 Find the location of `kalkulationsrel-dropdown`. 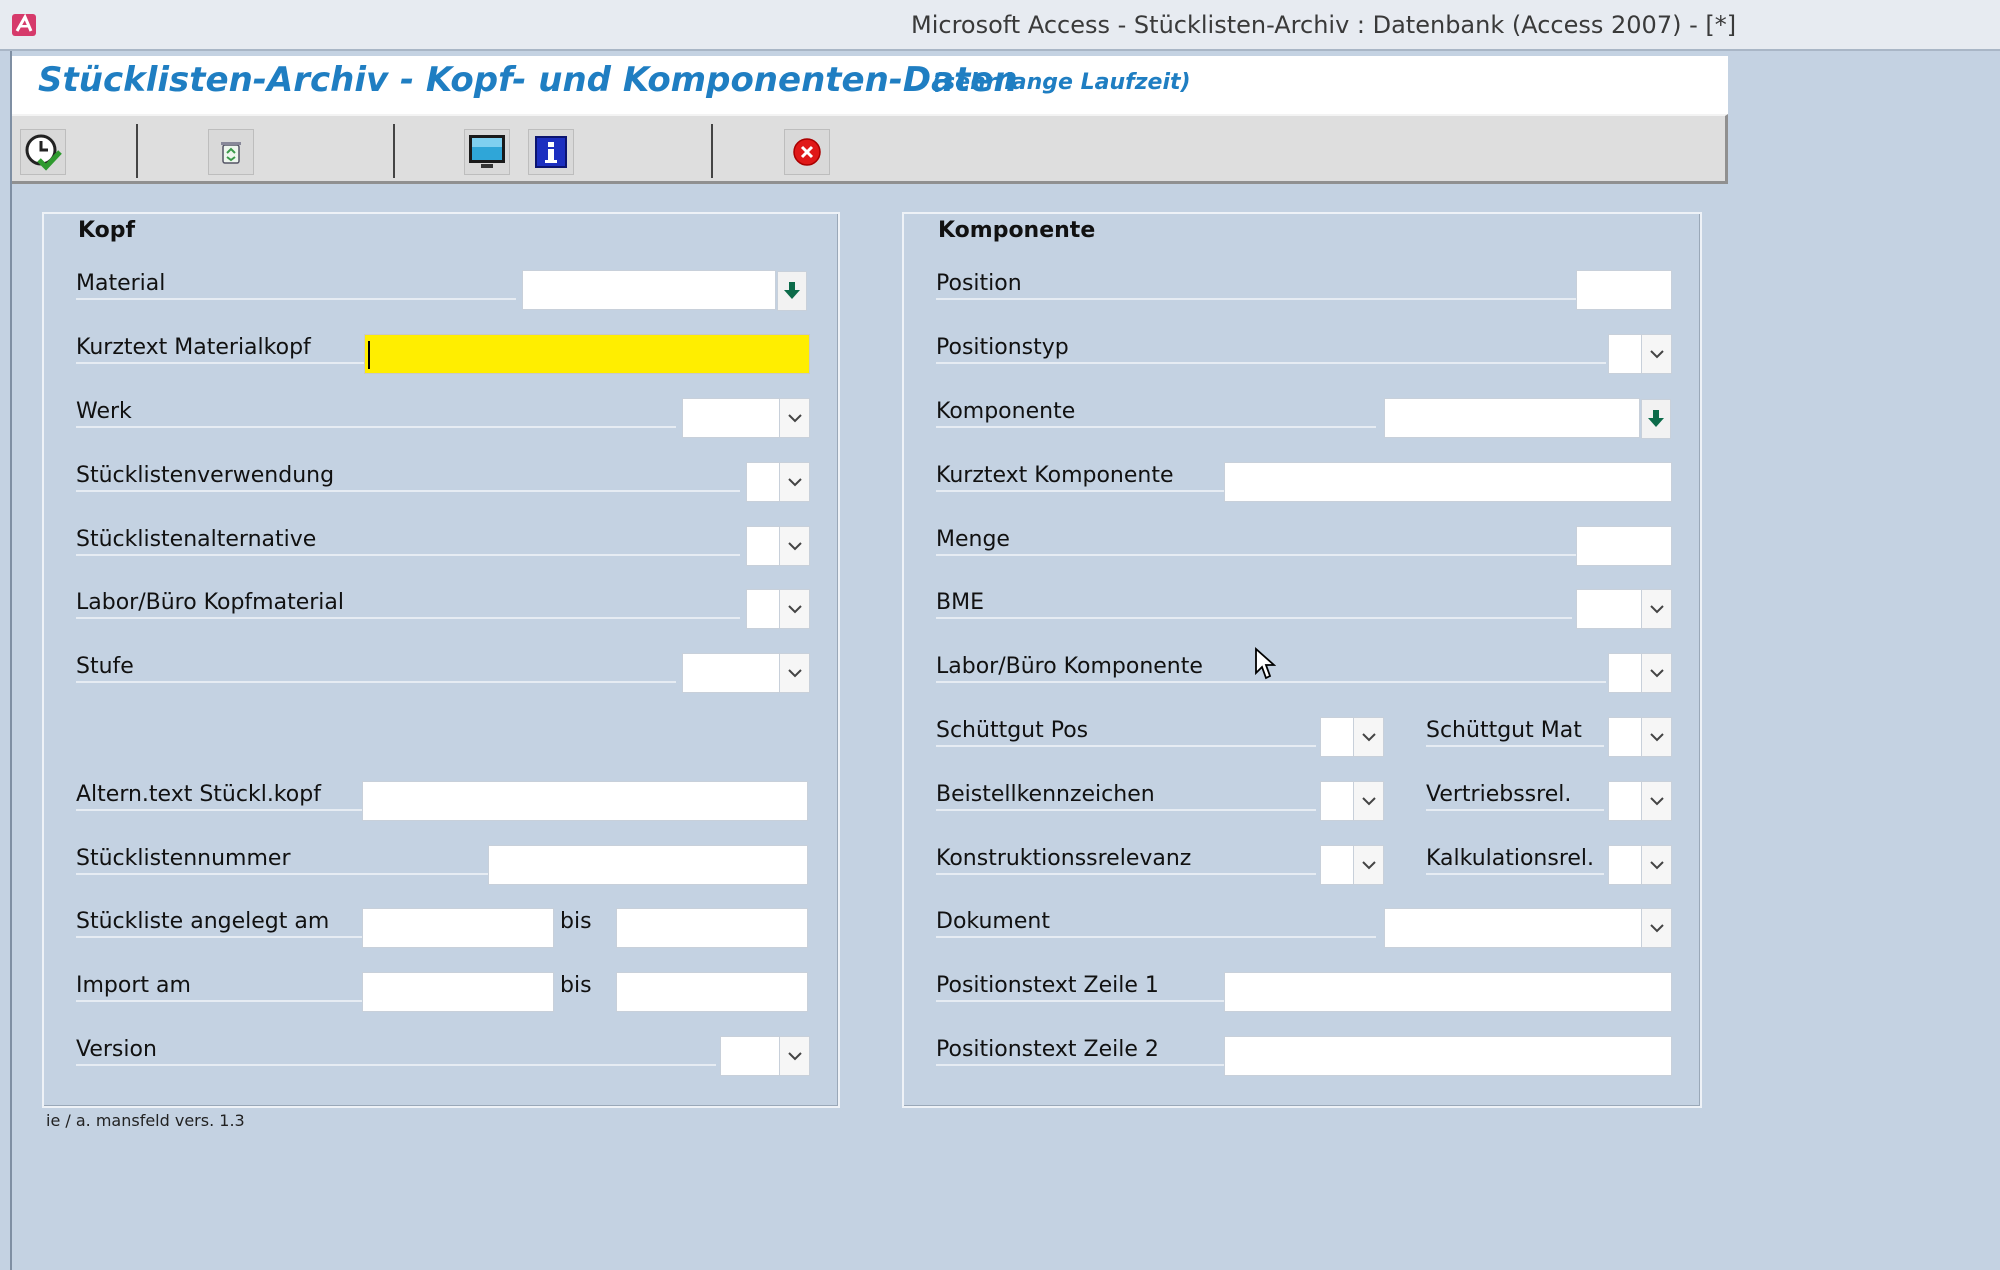

kalkulationsrel-dropdown is located at coordinates (1640, 865).